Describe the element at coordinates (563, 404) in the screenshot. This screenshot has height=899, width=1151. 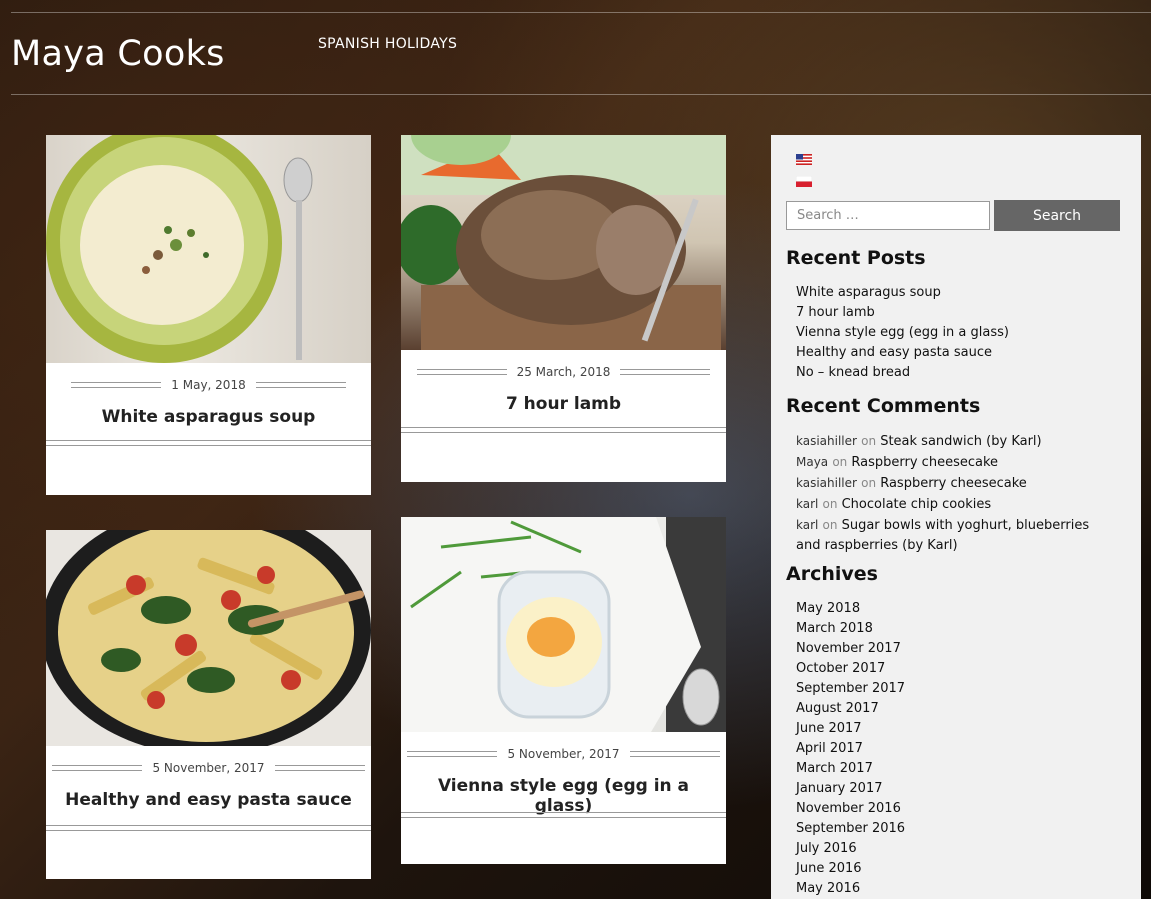
I see `post-title: 7 hour lamb` at that location.